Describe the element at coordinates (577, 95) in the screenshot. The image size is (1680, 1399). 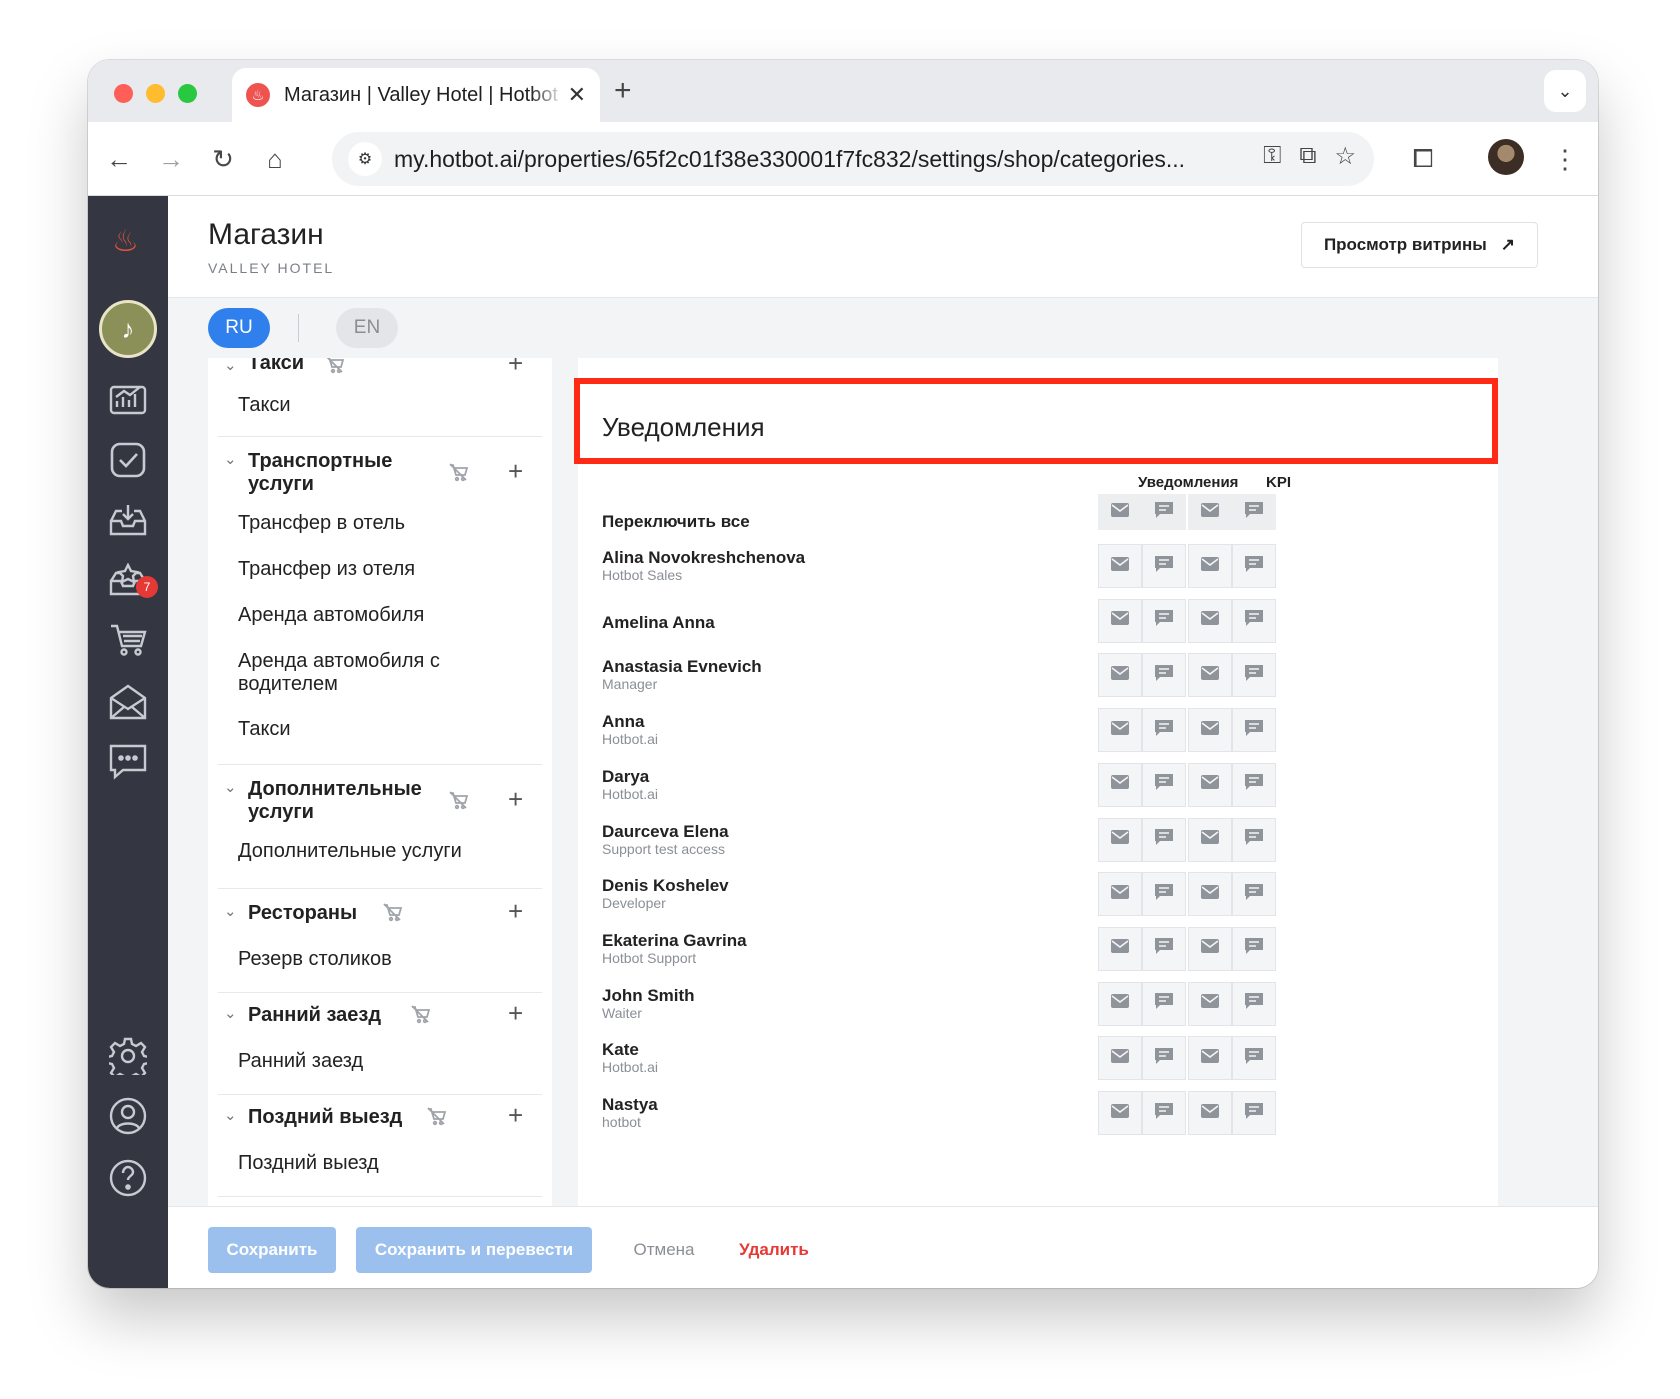
I see `close-tab-icon: ✕` at that location.